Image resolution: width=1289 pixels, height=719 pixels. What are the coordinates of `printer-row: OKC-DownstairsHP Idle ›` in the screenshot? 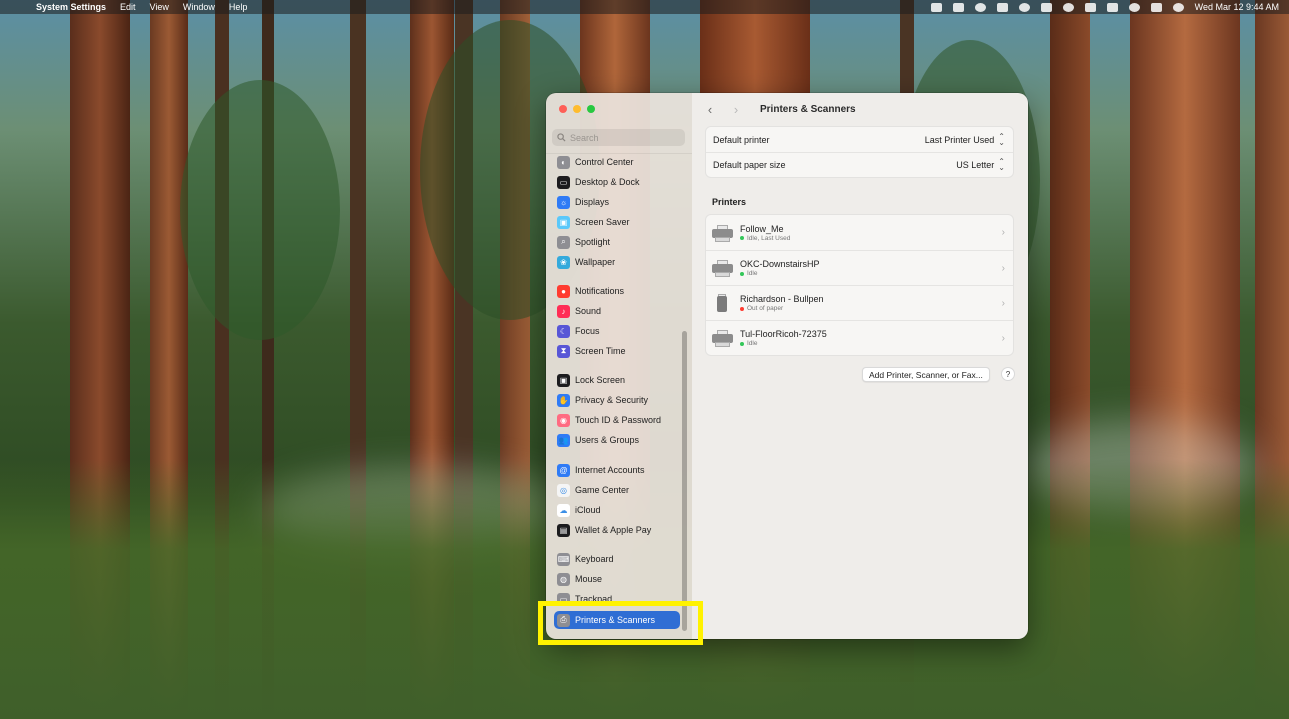 It's located at (859, 267).